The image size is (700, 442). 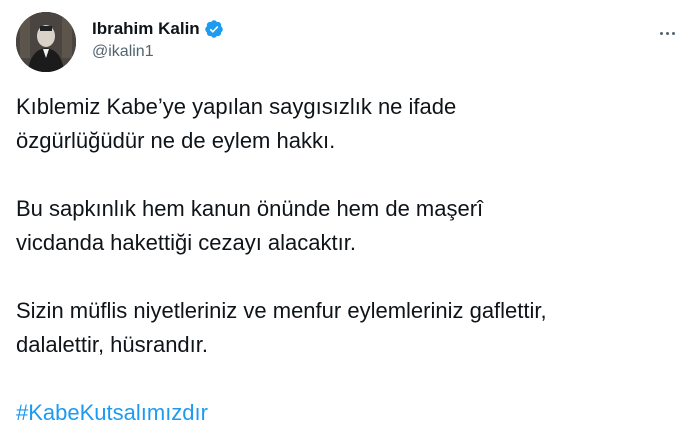 What do you see at coordinates (112, 344) in the screenshot?
I see `tweet-line: dalalettir, hüsrandır.` at bounding box center [112, 344].